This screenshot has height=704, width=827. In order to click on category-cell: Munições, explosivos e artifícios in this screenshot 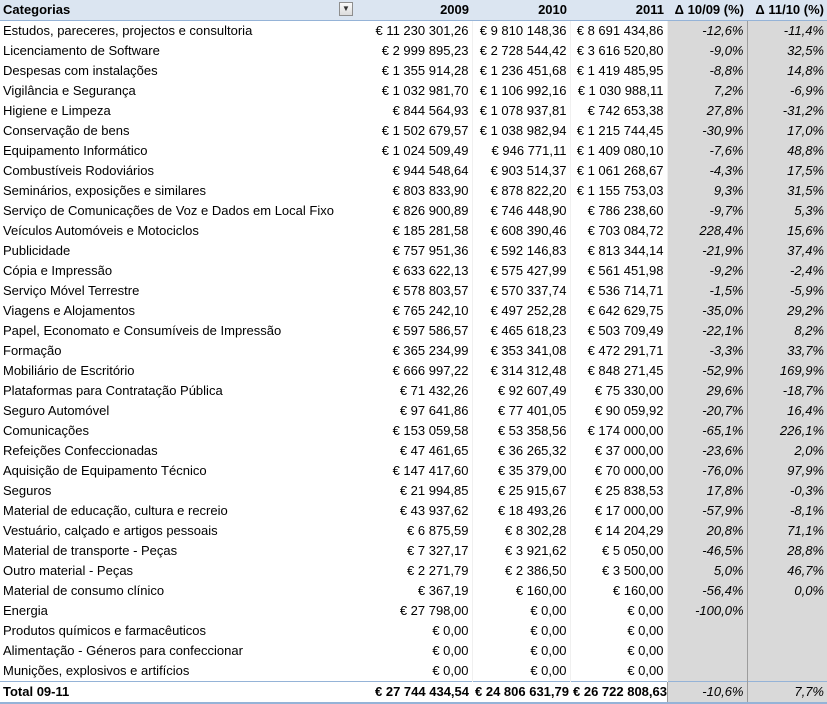, I will do `click(96, 670)`.